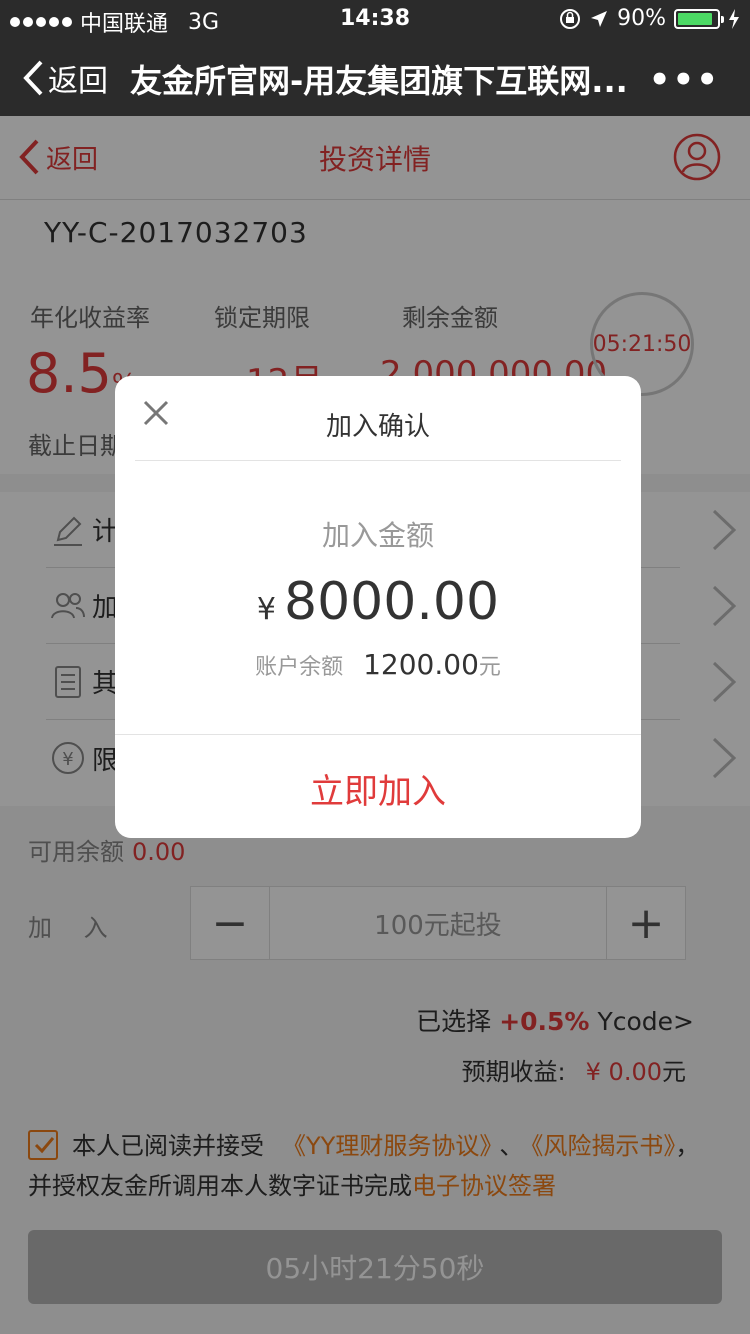  Describe the element at coordinates (299, 667) in the screenshot. I see `balance-label: 账户余额` at that location.